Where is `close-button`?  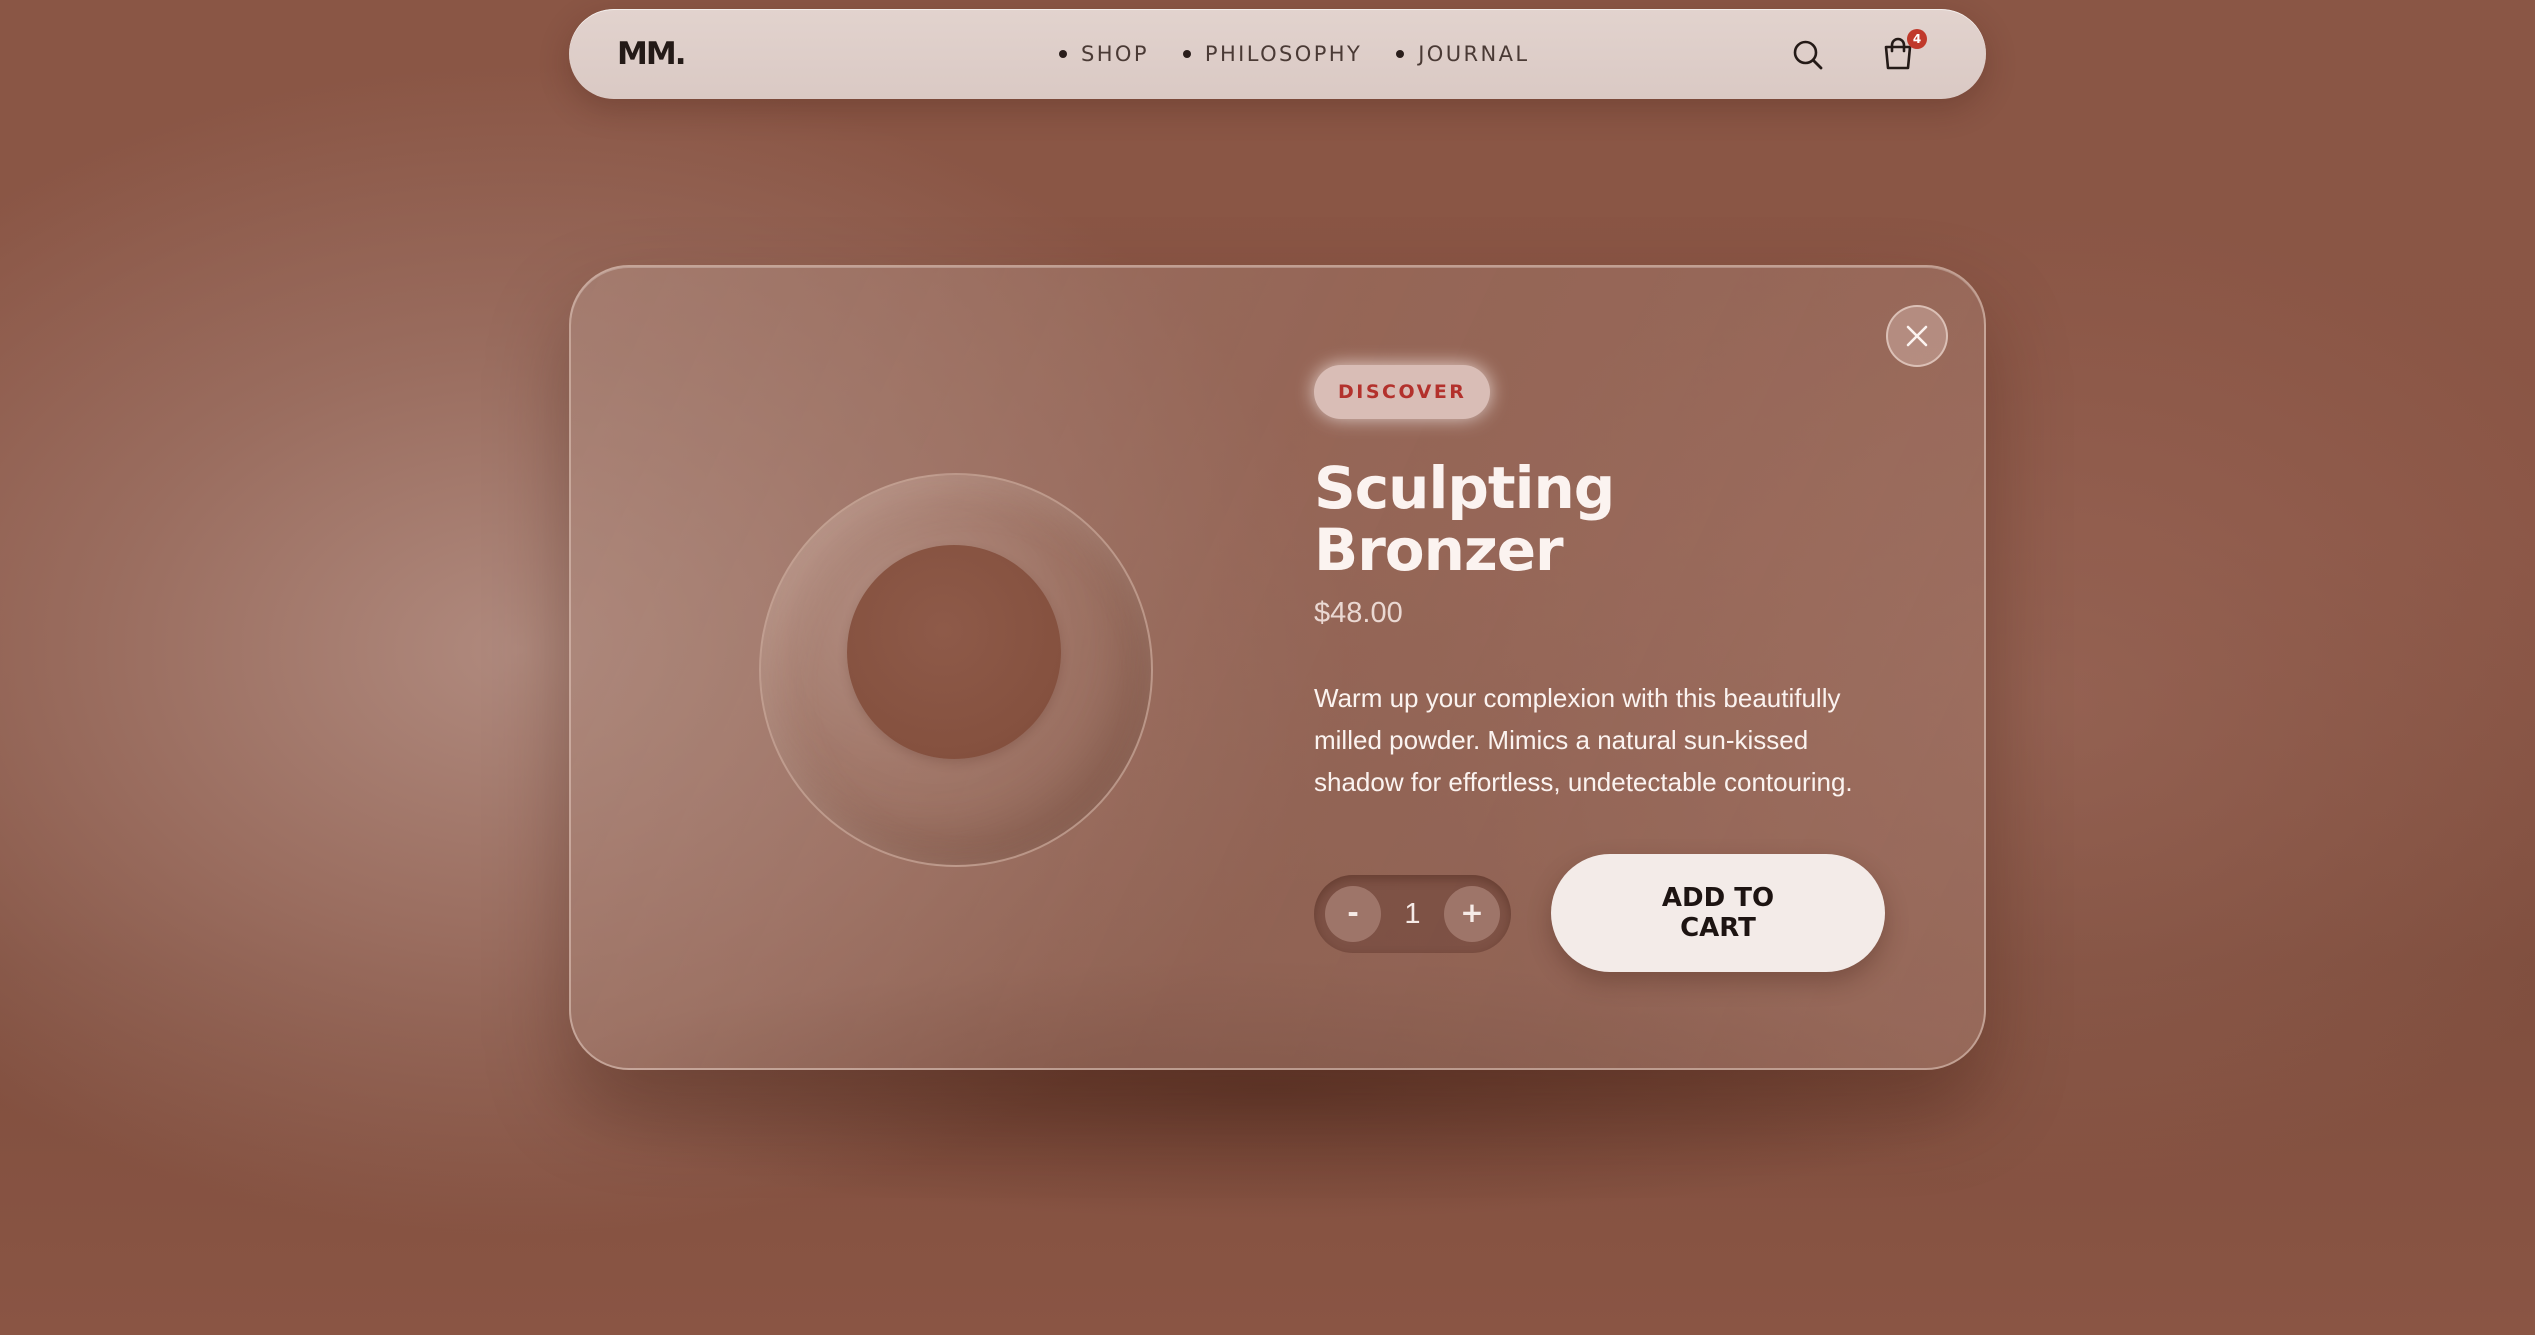 close-button is located at coordinates (1917, 336).